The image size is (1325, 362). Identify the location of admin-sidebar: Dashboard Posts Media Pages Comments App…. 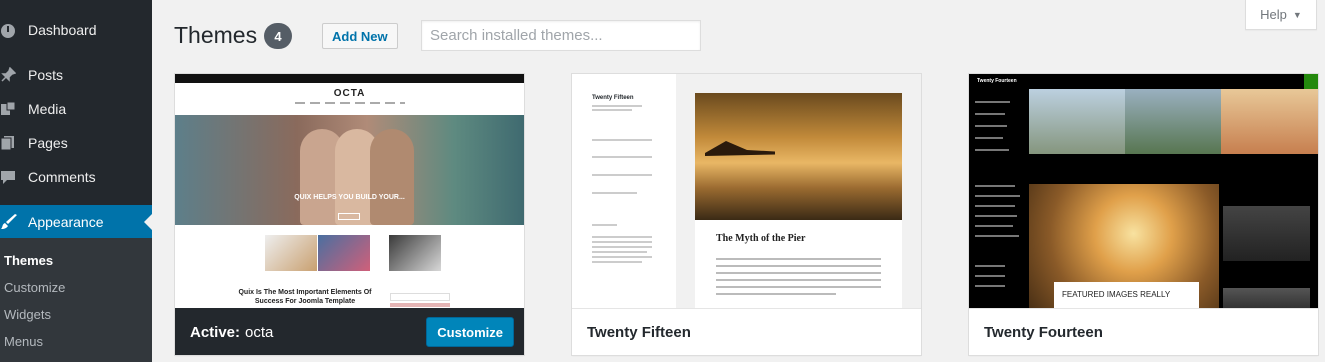
(76, 181).